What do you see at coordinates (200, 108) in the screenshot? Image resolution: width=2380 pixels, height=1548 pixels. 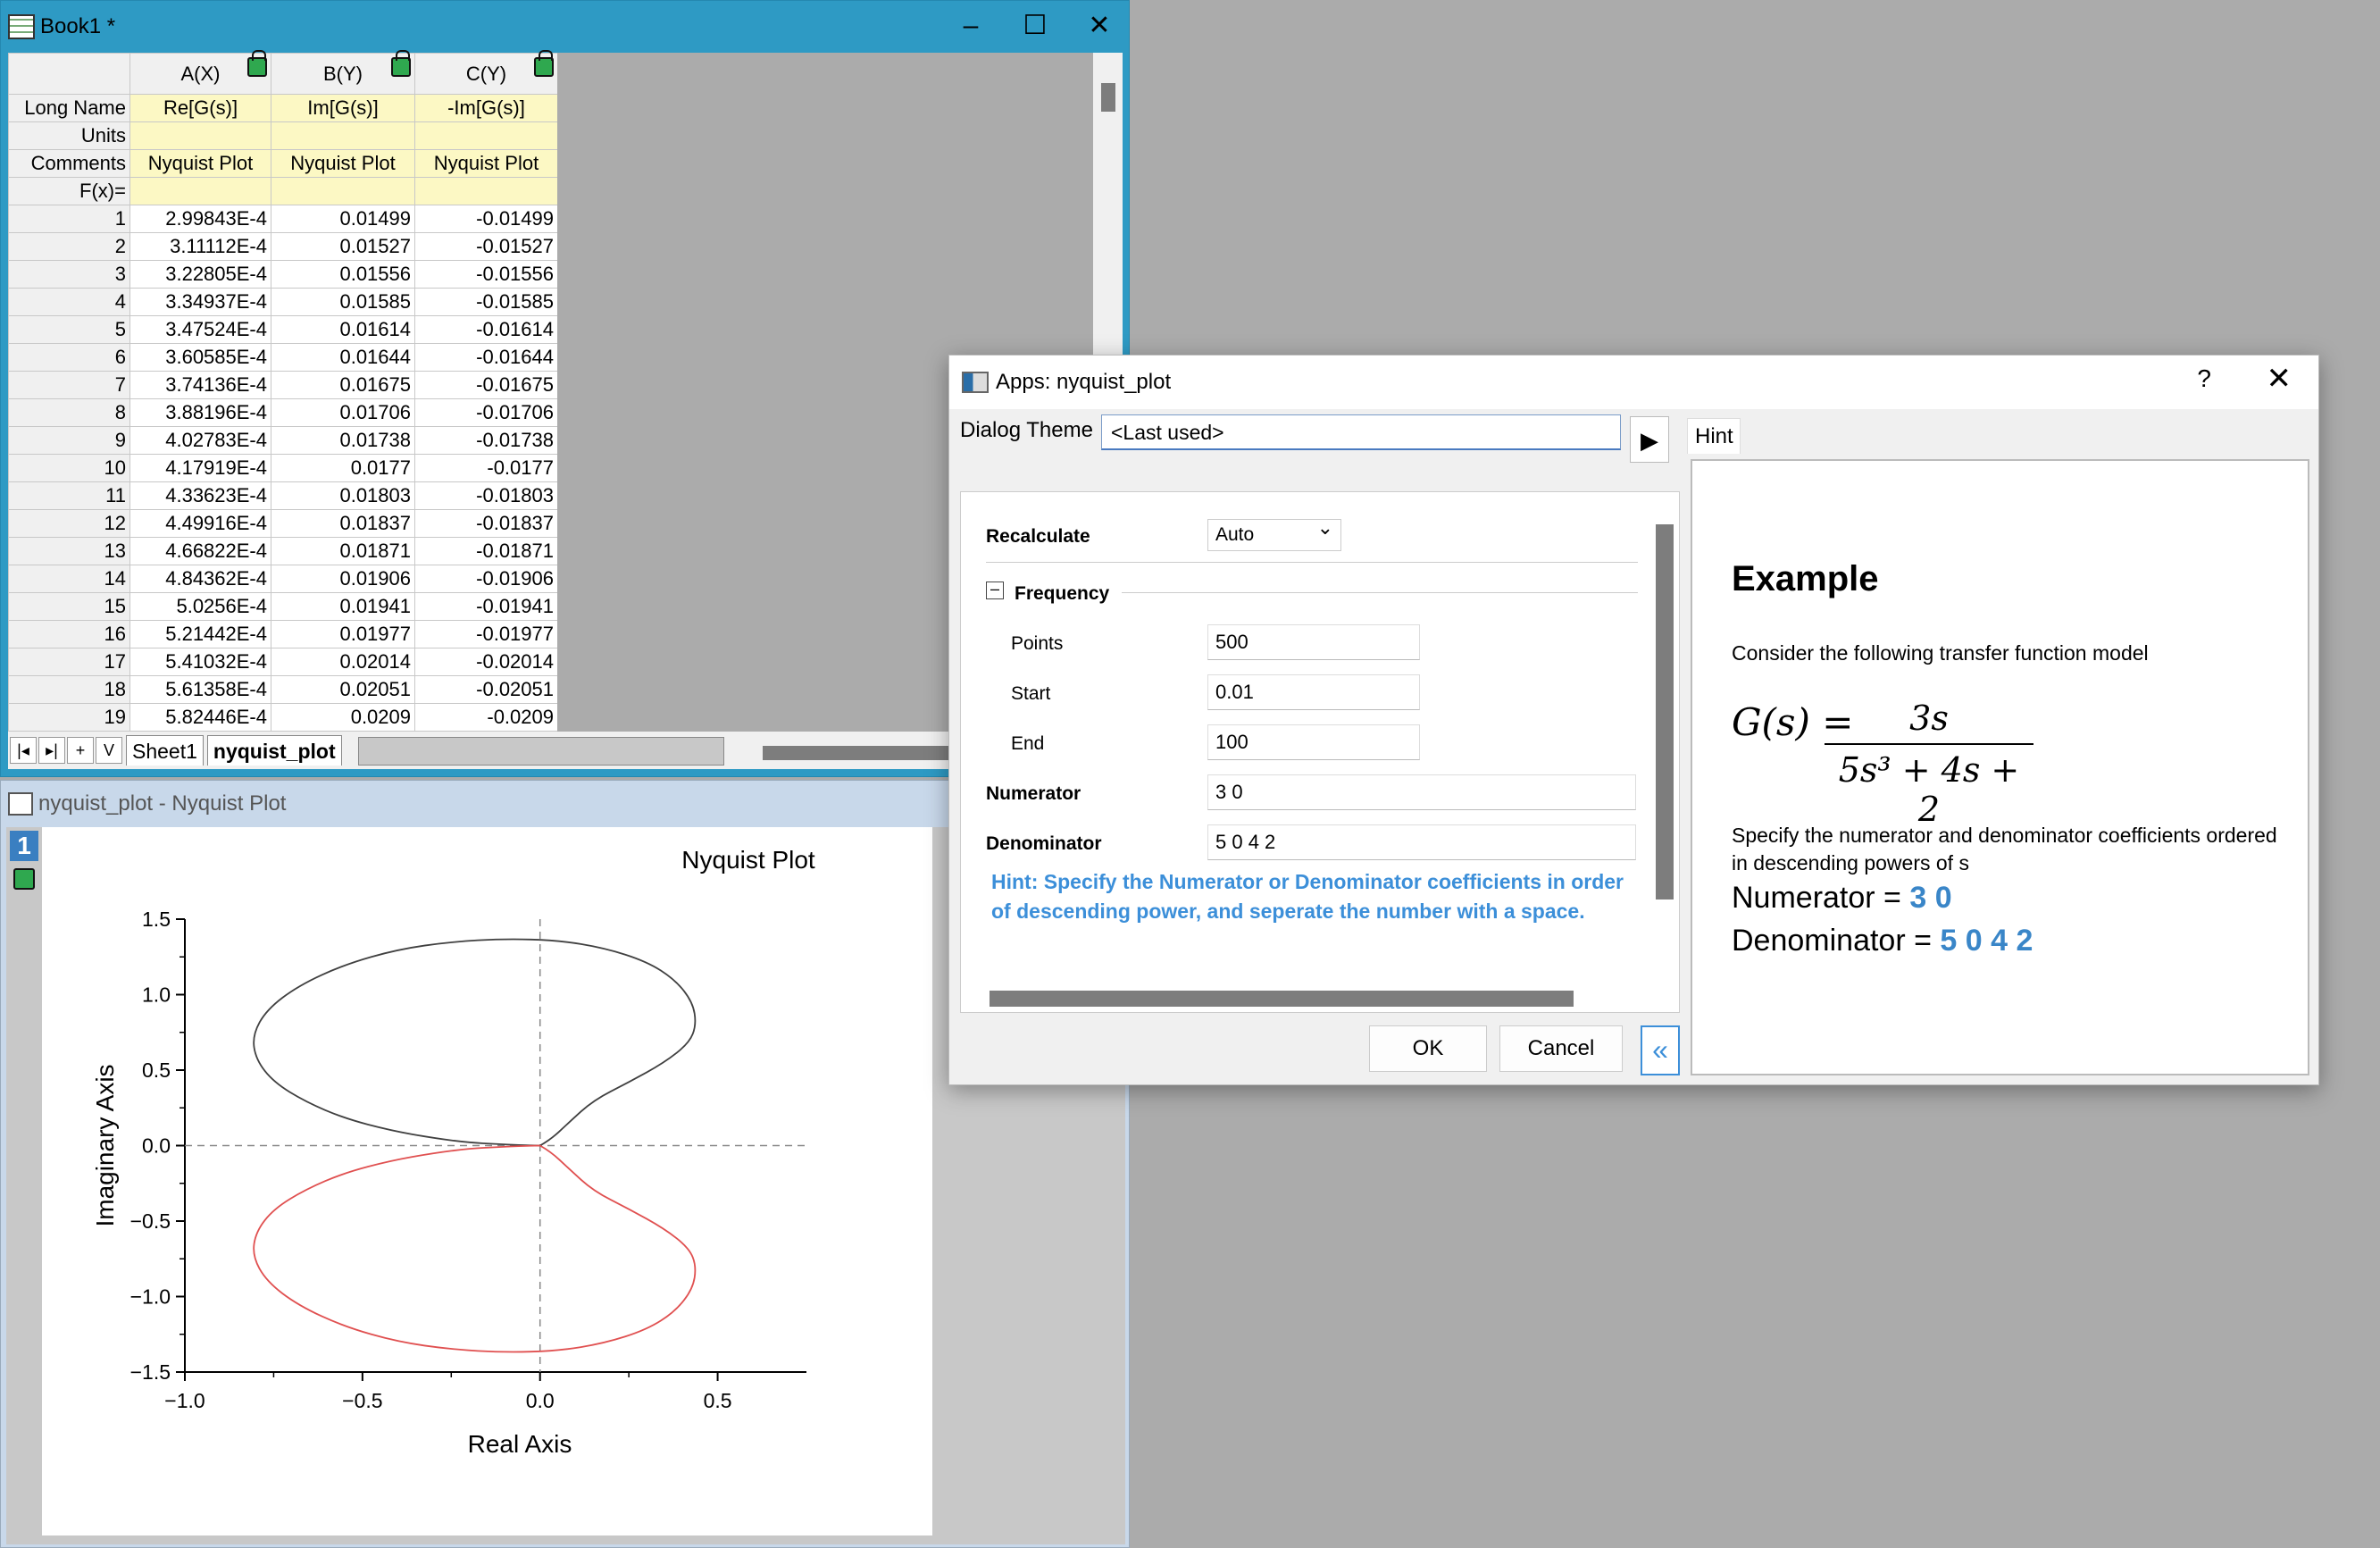 I see `long-name-cell: Re[G(s)]` at bounding box center [200, 108].